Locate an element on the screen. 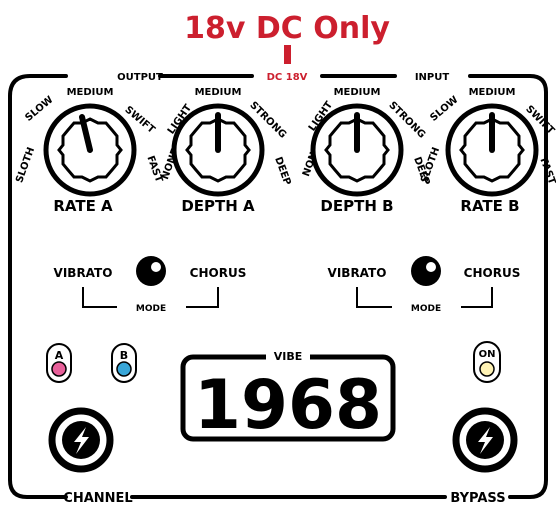 The image size is (556, 510). scale-right: DEEP is located at coordinates (282, 170).